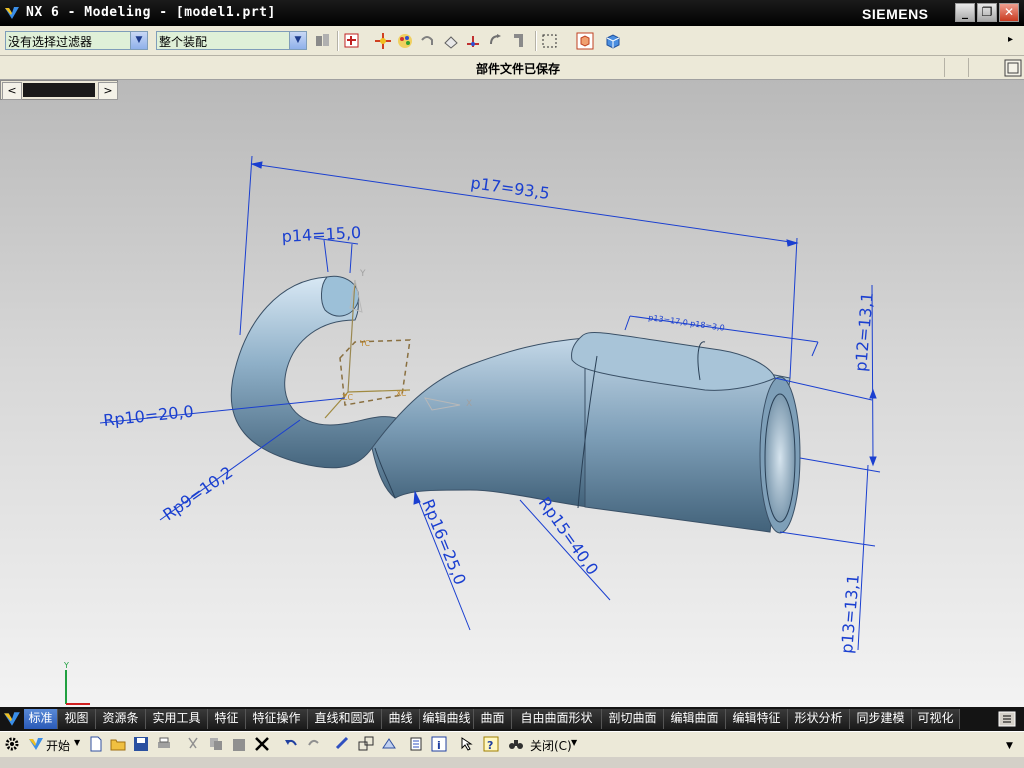 This screenshot has height=768, width=1024. I want to click on undo-arrow-icon, so click(427, 41).